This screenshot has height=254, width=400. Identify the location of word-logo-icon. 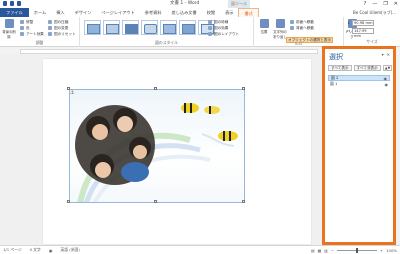
(5, 3).